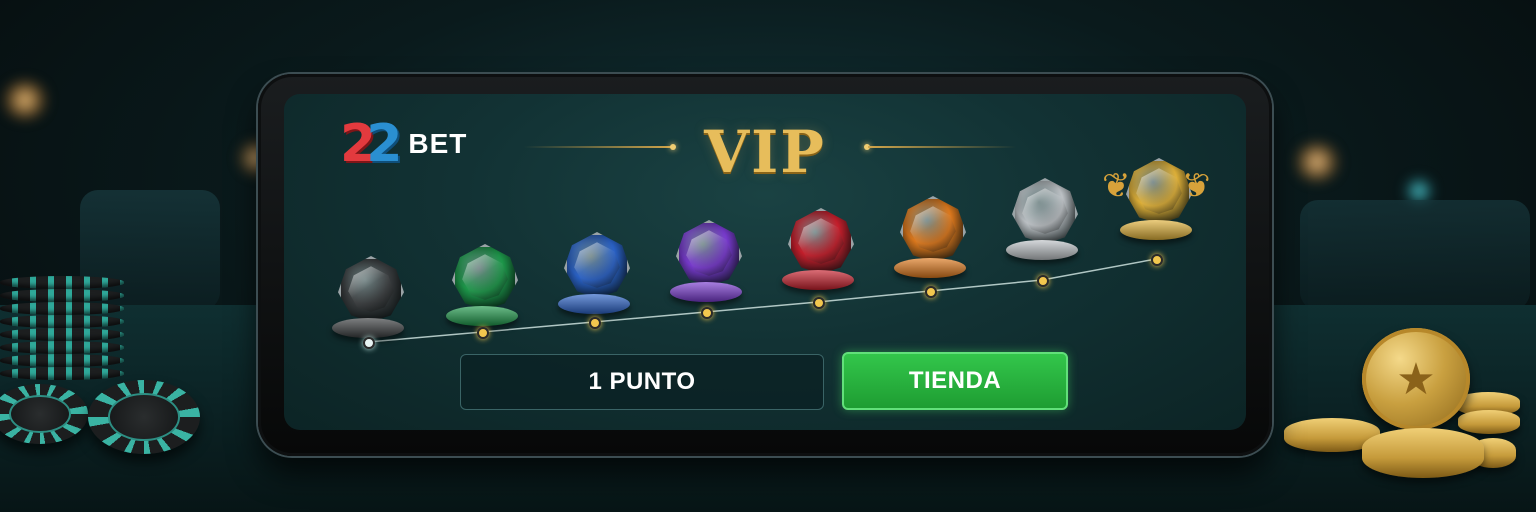 This screenshot has width=1536, height=512. I want to click on star-coin-icon: ★, so click(1416, 379).